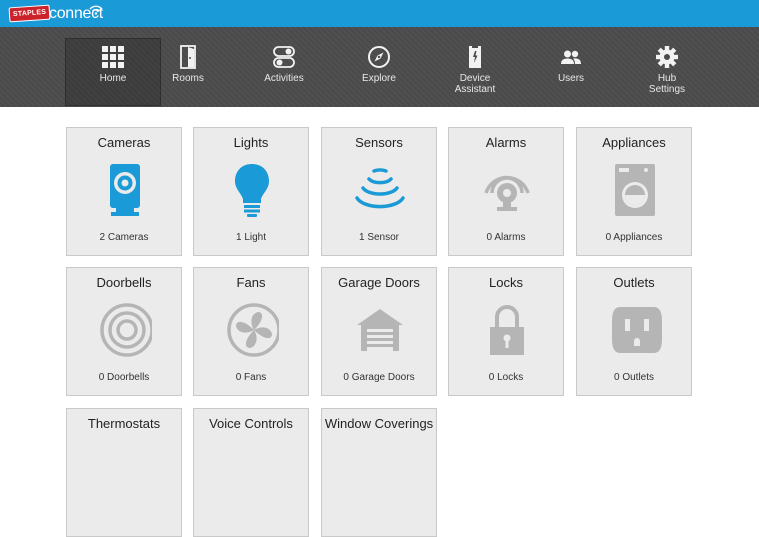  Describe the element at coordinates (571, 78) in the screenshot. I see `nav-label: Users` at that location.